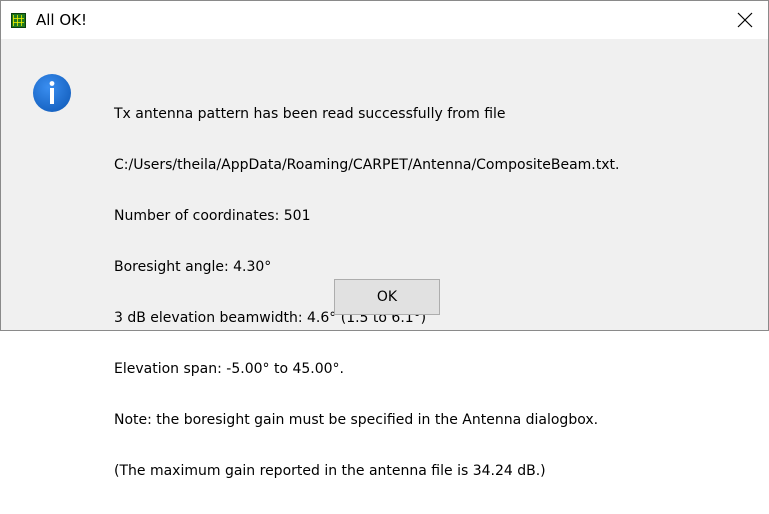 This screenshot has width=769, height=514. I want to click on close-button, so click(745, 20).